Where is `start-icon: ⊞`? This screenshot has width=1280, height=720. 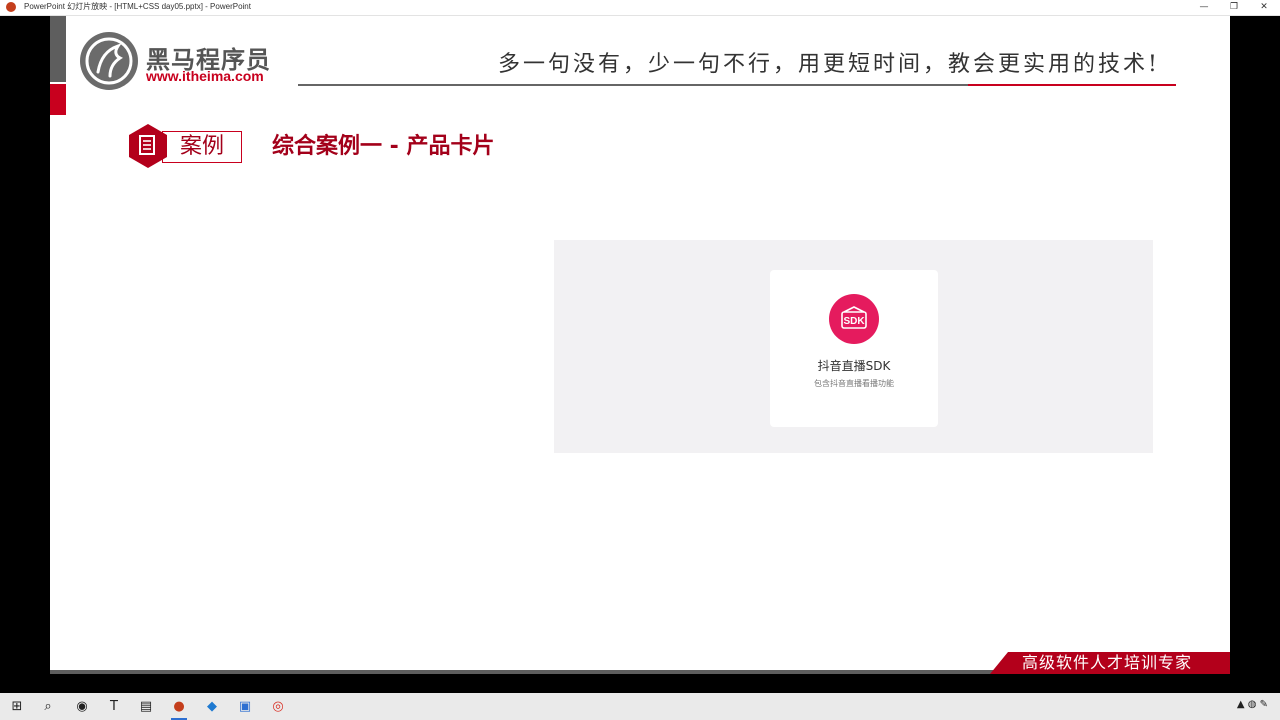
start-icon: ⊞ is located at coordinates (17, 707).